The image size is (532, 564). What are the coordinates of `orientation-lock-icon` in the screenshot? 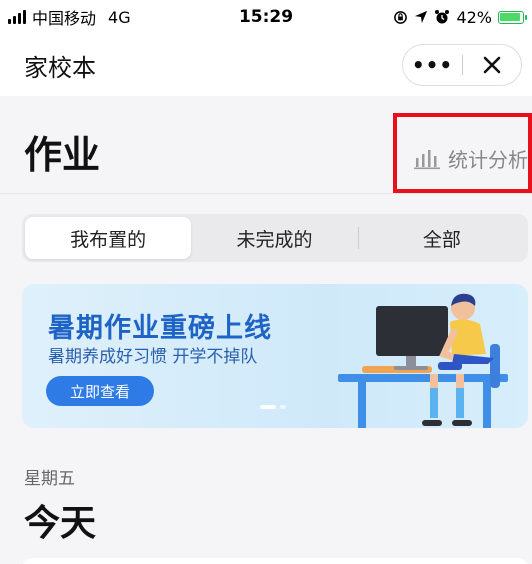 It's located at (401, 17).